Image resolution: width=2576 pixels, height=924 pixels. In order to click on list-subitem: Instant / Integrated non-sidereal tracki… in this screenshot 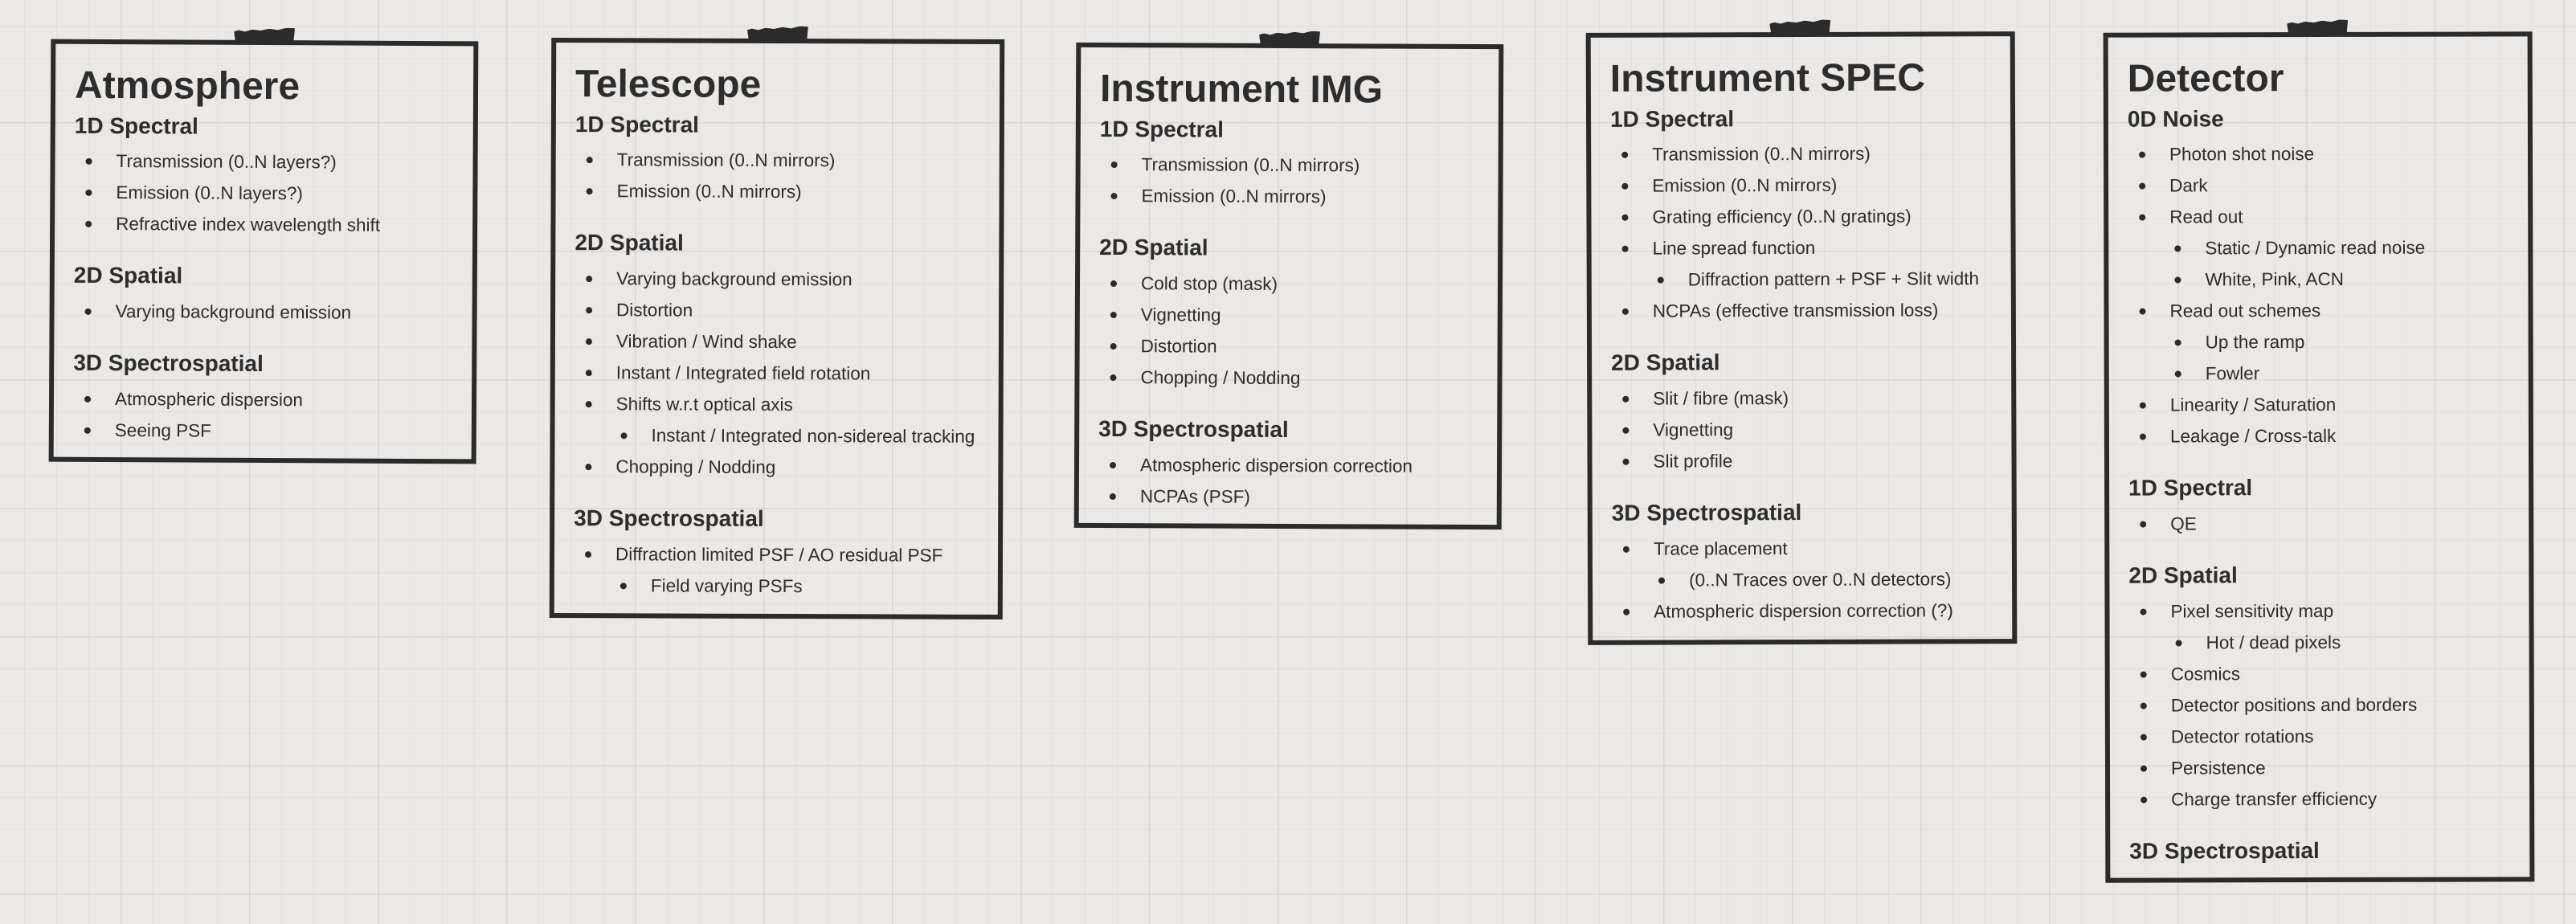, I will do `click(778, 435)`.